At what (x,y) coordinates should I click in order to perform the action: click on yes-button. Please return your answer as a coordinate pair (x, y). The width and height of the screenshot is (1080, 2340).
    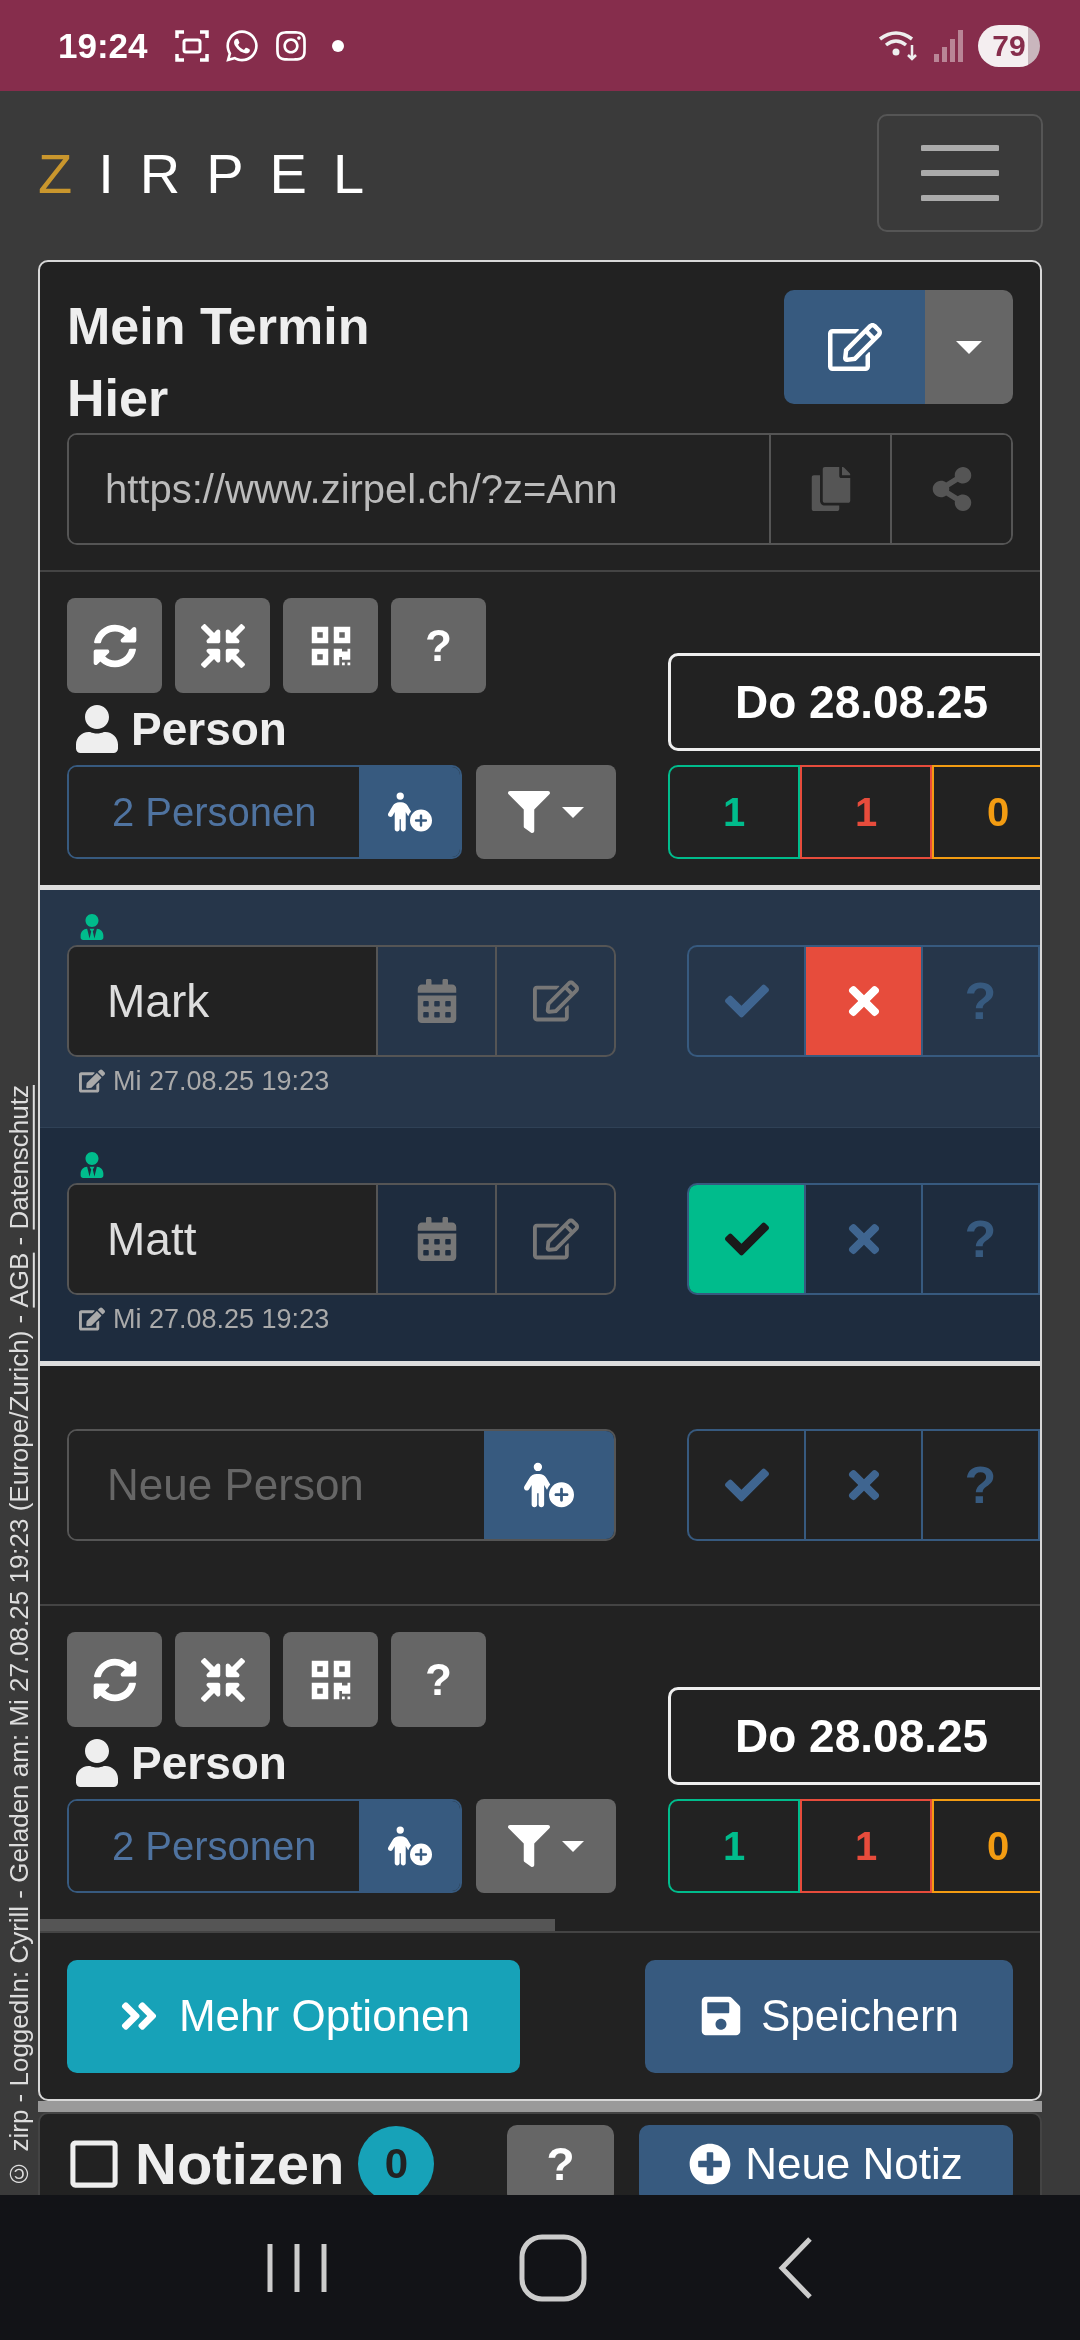
    Looking at the image, I should click on (747, 1239).